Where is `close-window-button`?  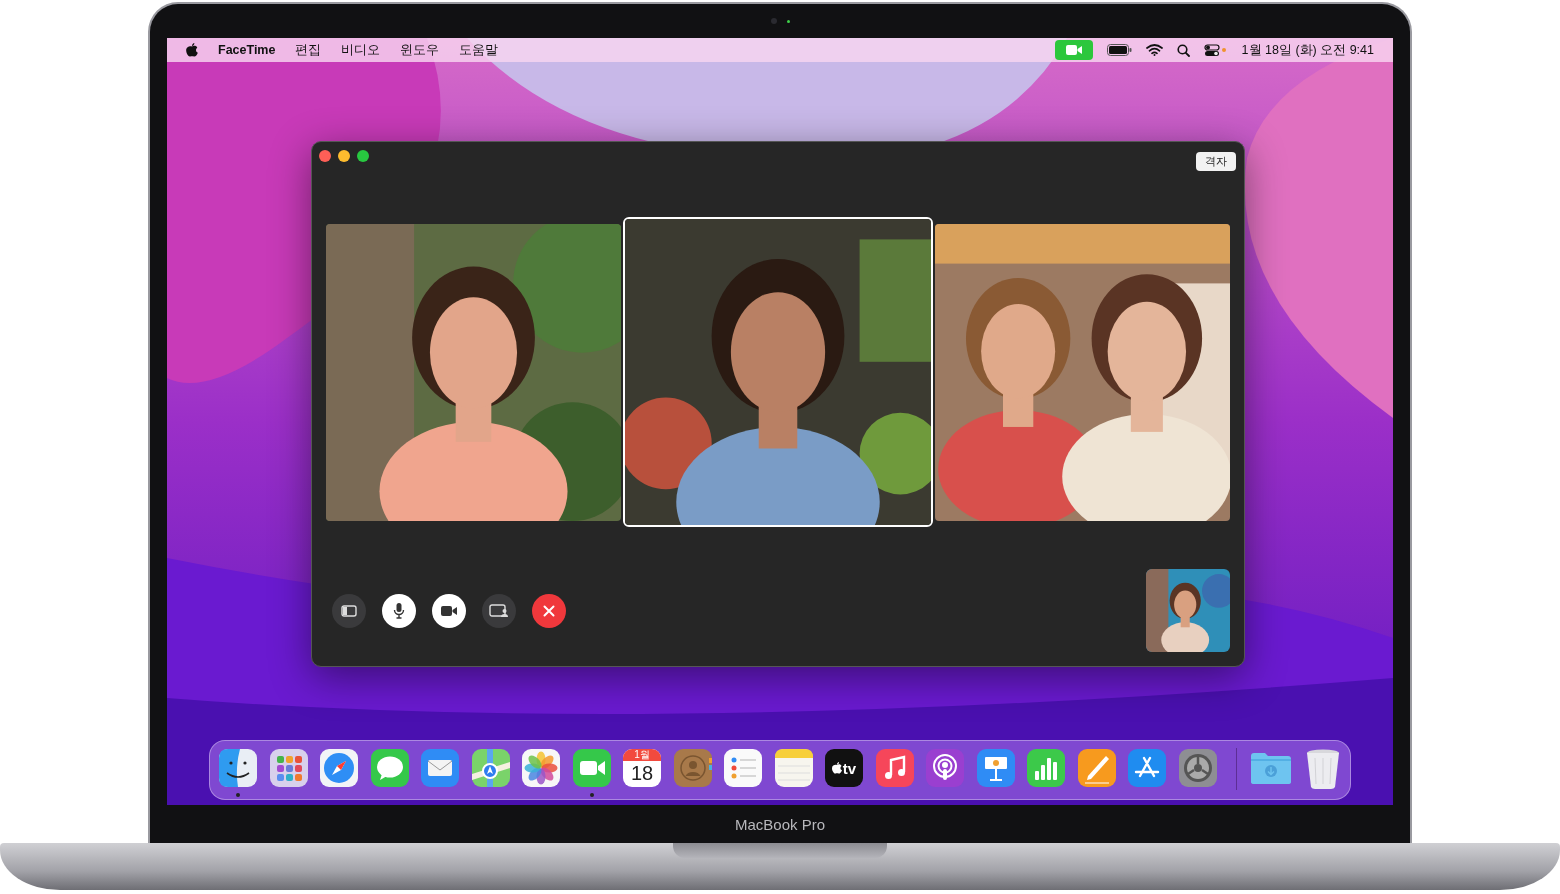 close-window-button is located at coordinates (325, 156).